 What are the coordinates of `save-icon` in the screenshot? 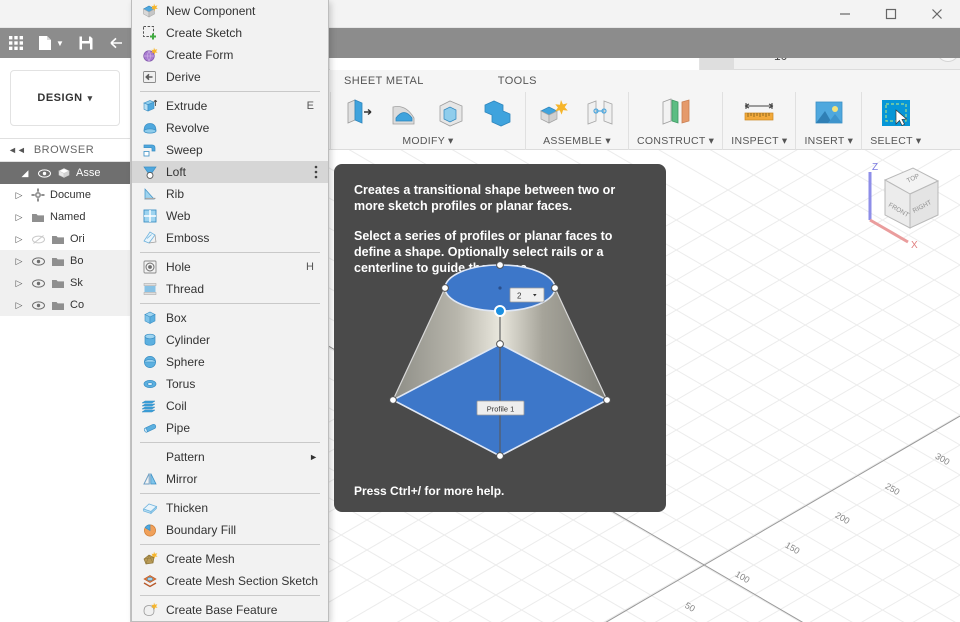 It's located at (86, 43).